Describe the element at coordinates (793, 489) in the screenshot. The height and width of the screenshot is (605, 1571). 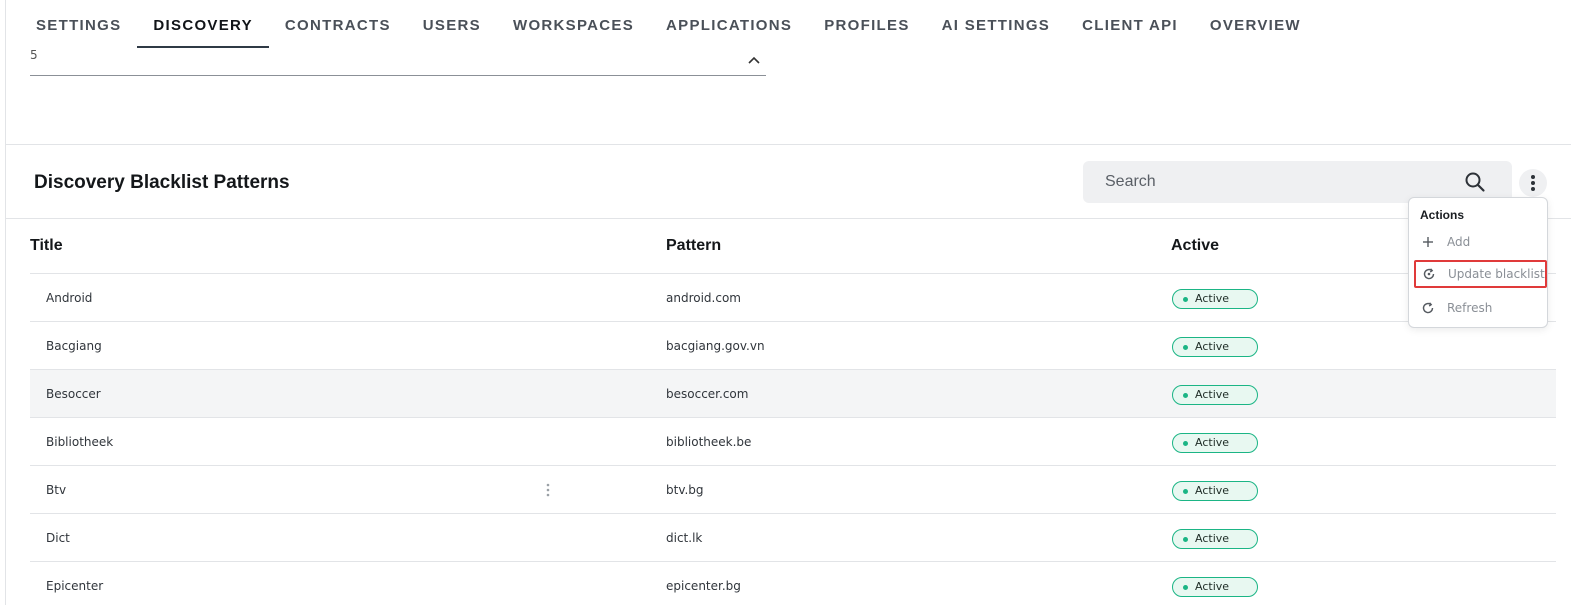
I see `table-row: Btv btv.bg Active` at that location.